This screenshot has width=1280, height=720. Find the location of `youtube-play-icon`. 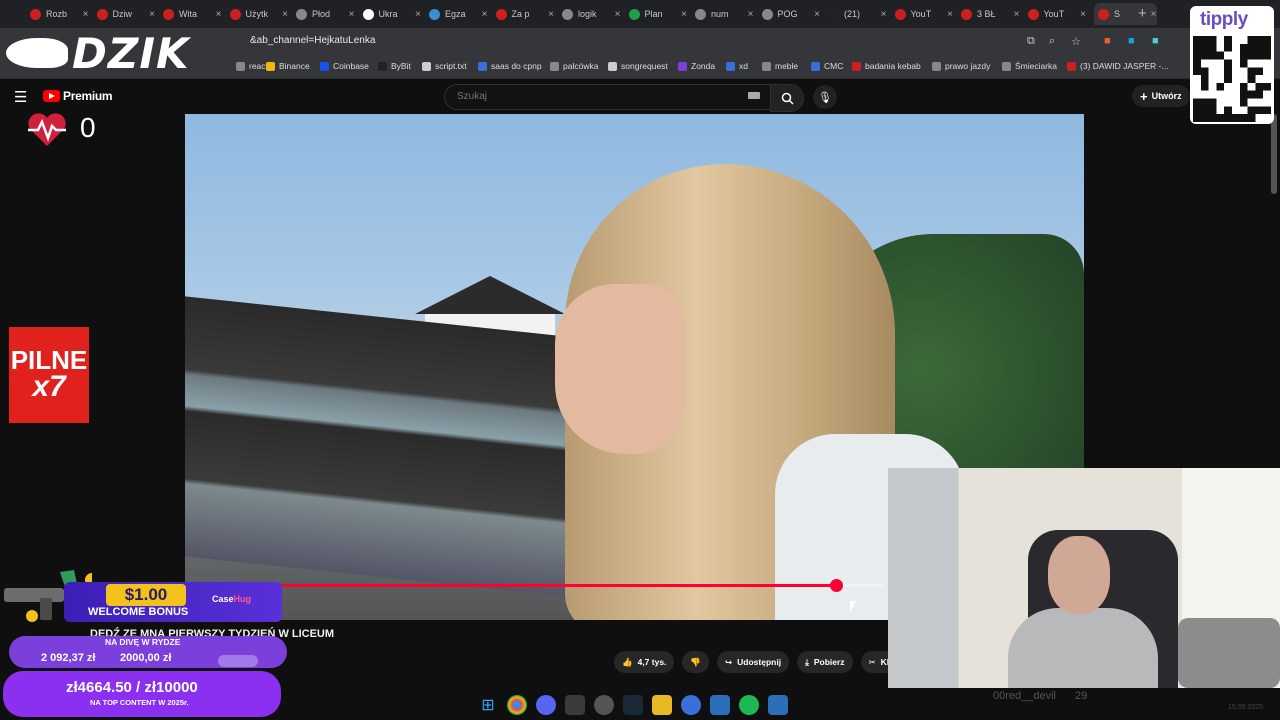

youtube-play-icon is located at coordinates (51, 96).